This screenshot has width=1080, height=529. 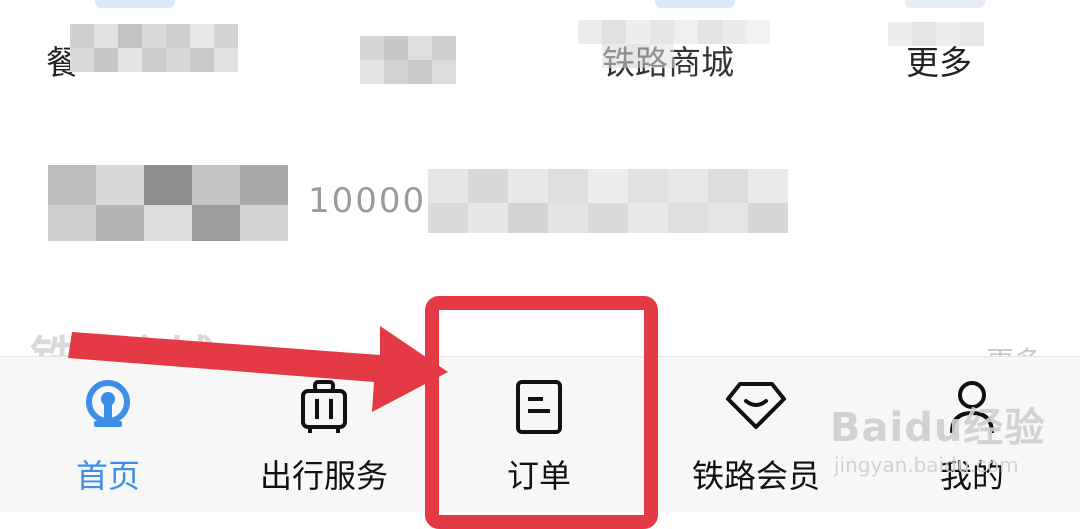 What do you see at coordinates (755, 476) in the screenshot?
I see `tab-label: 铁路会员` at bounding box center [755, 476].